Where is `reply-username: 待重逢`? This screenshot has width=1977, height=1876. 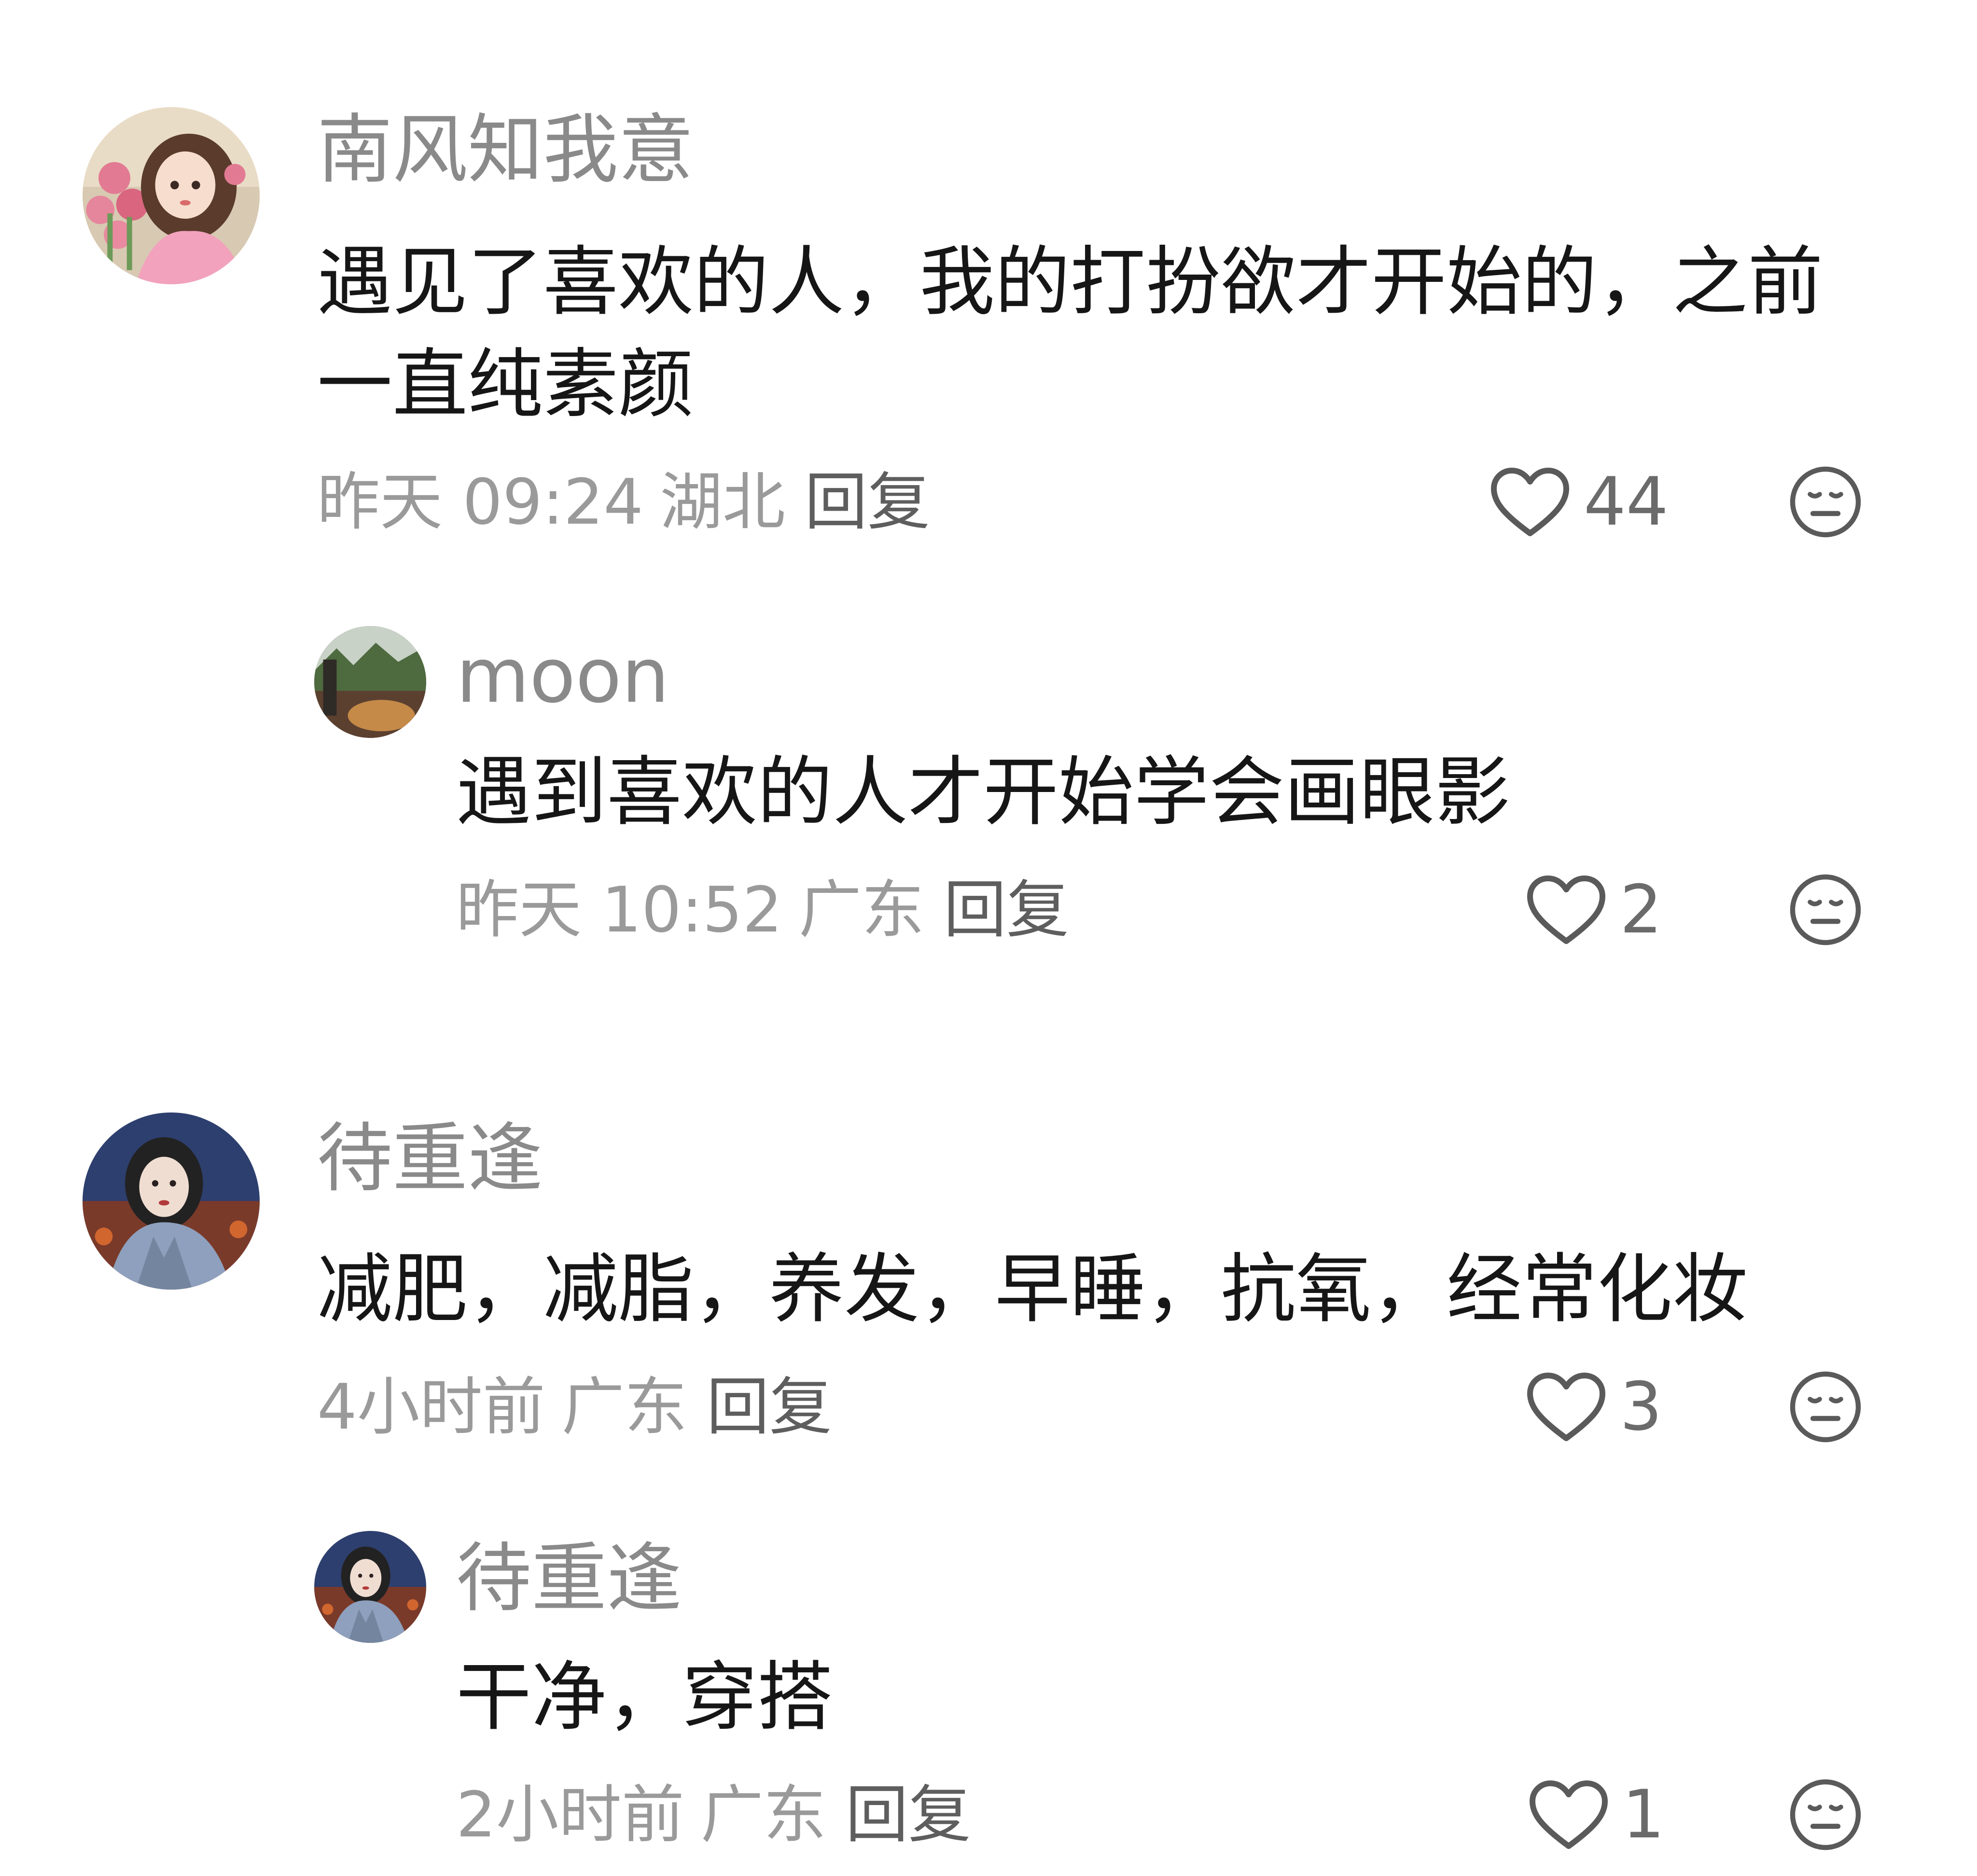 reply-username: 待重逢 is located at coordinates (569, 1578).